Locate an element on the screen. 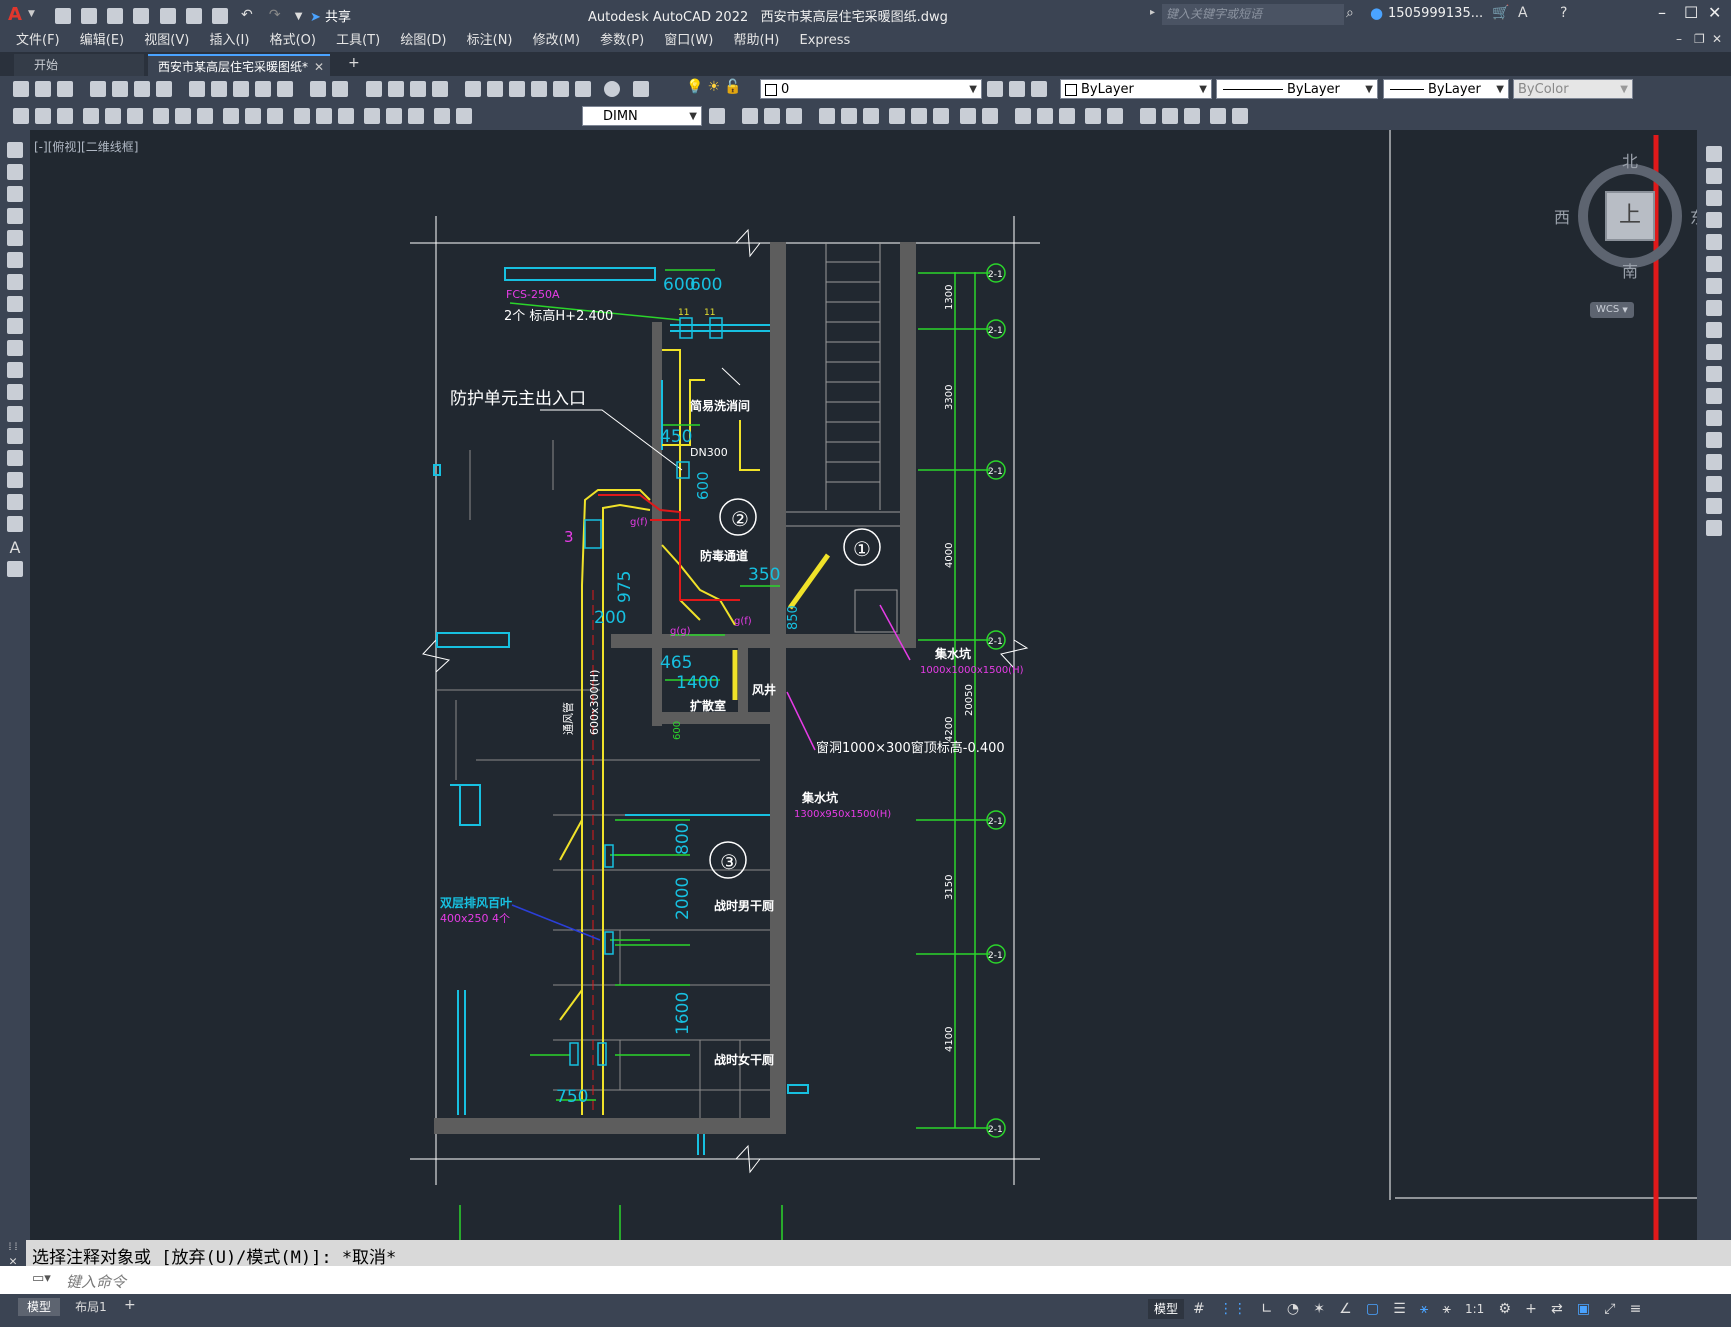  polar-icon: ◔ is located at coordinates (1293, 1309).